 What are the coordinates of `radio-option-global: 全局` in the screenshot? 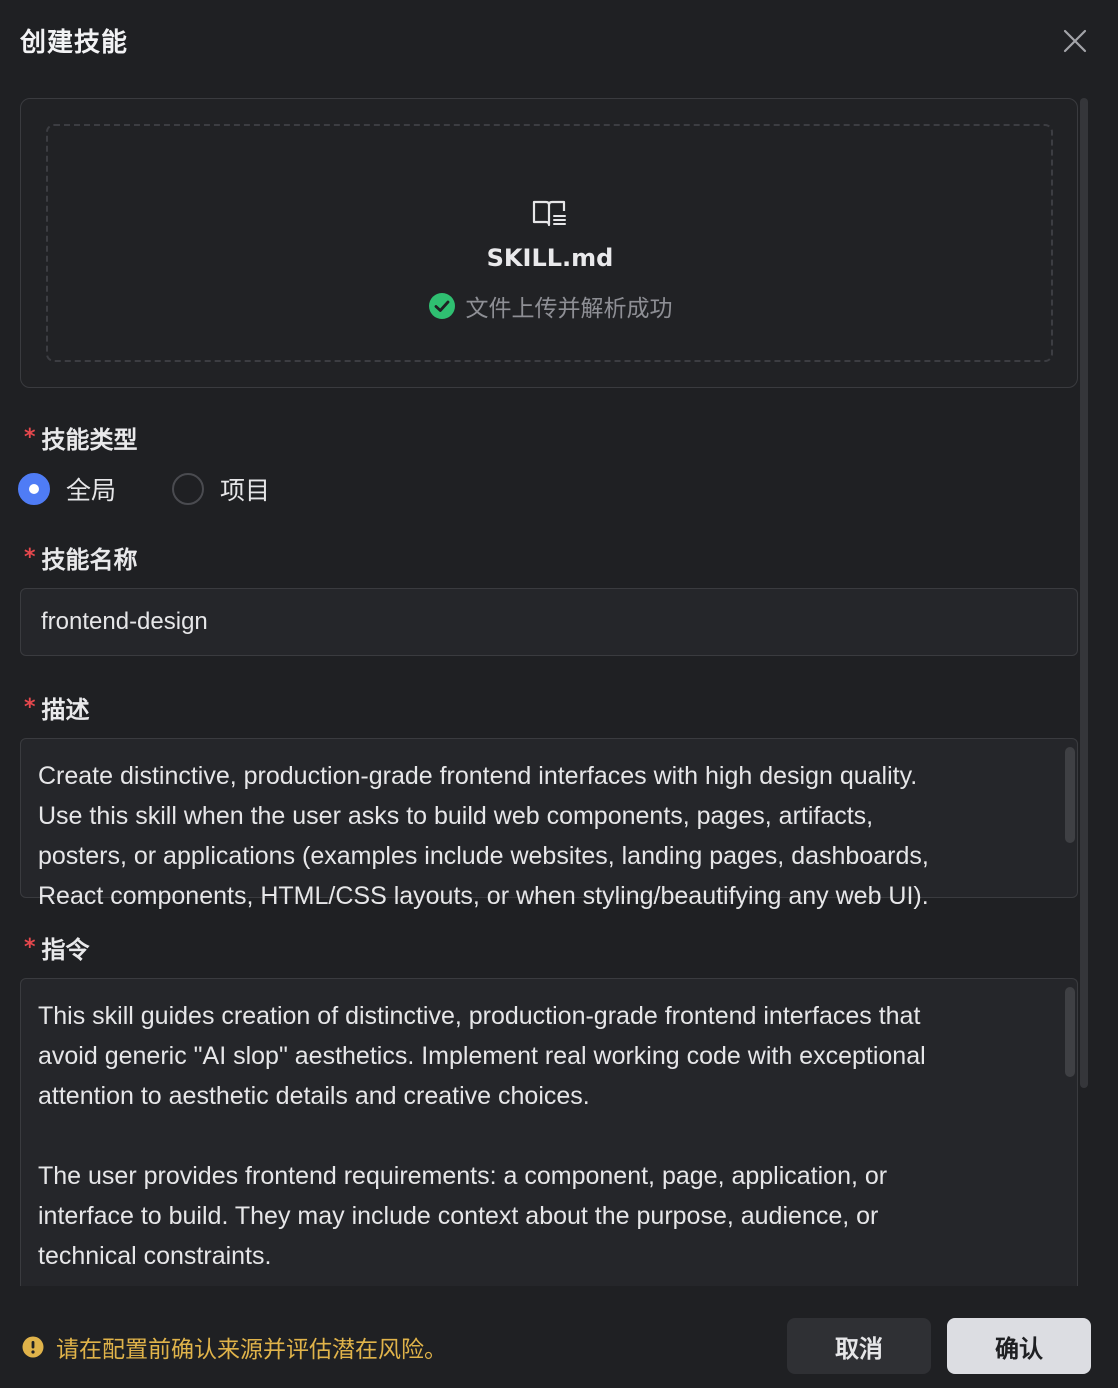 It's located at (67, 489).